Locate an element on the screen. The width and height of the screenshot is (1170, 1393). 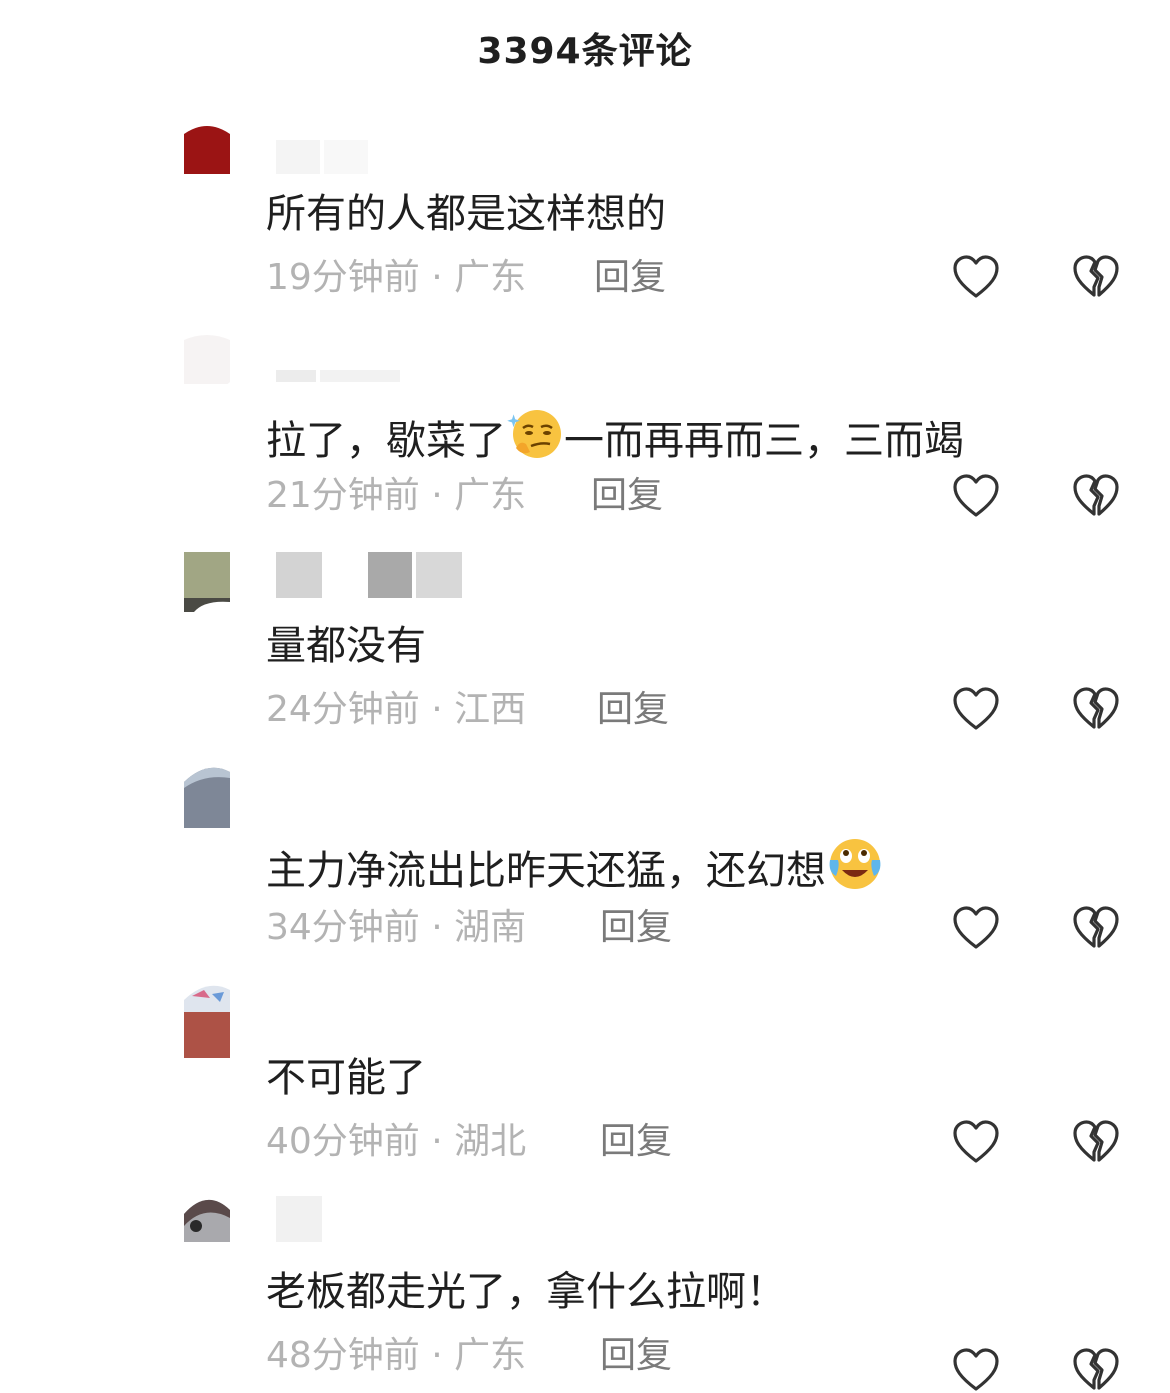
smirk-thinking-emoji is located at coordinates (534, 434).